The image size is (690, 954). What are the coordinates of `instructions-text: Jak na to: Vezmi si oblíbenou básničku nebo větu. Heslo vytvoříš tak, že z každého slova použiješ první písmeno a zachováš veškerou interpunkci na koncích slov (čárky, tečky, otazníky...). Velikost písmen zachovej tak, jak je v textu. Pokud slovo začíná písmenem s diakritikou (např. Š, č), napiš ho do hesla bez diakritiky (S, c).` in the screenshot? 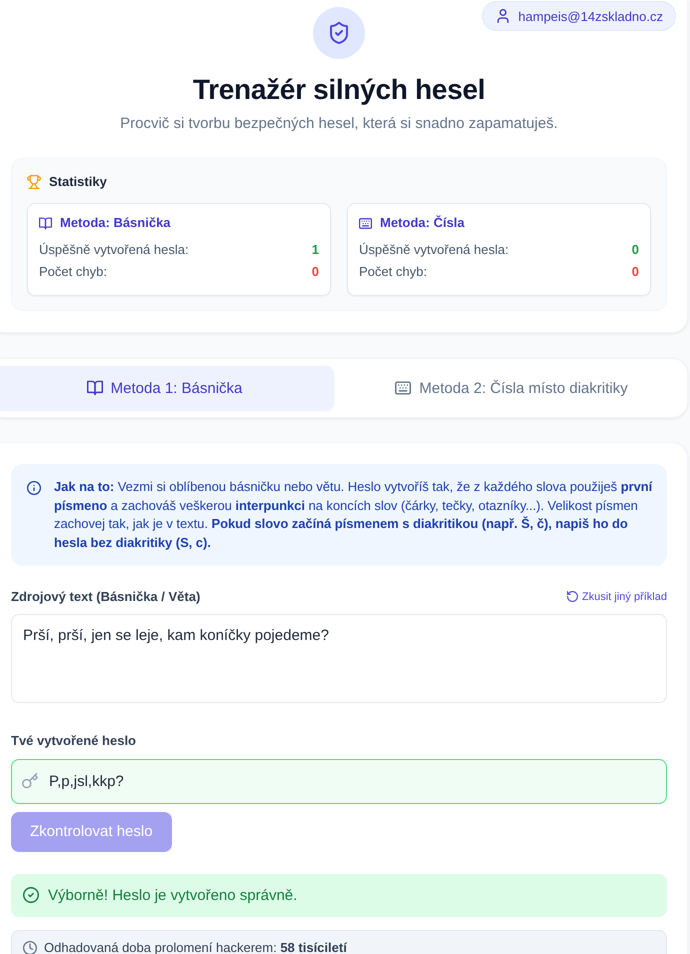 It's located at (354, 515).